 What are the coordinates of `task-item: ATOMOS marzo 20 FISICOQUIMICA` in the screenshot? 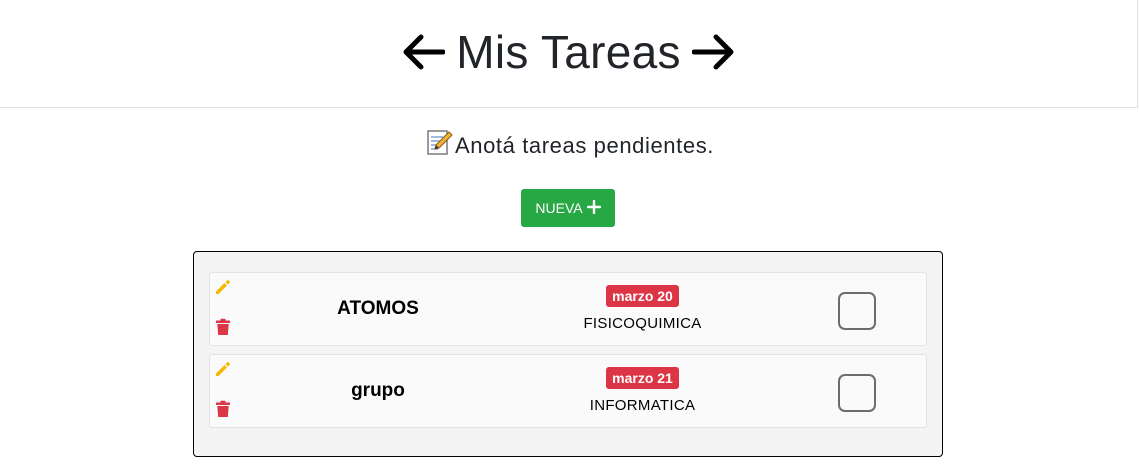 It's located at (568, 309).